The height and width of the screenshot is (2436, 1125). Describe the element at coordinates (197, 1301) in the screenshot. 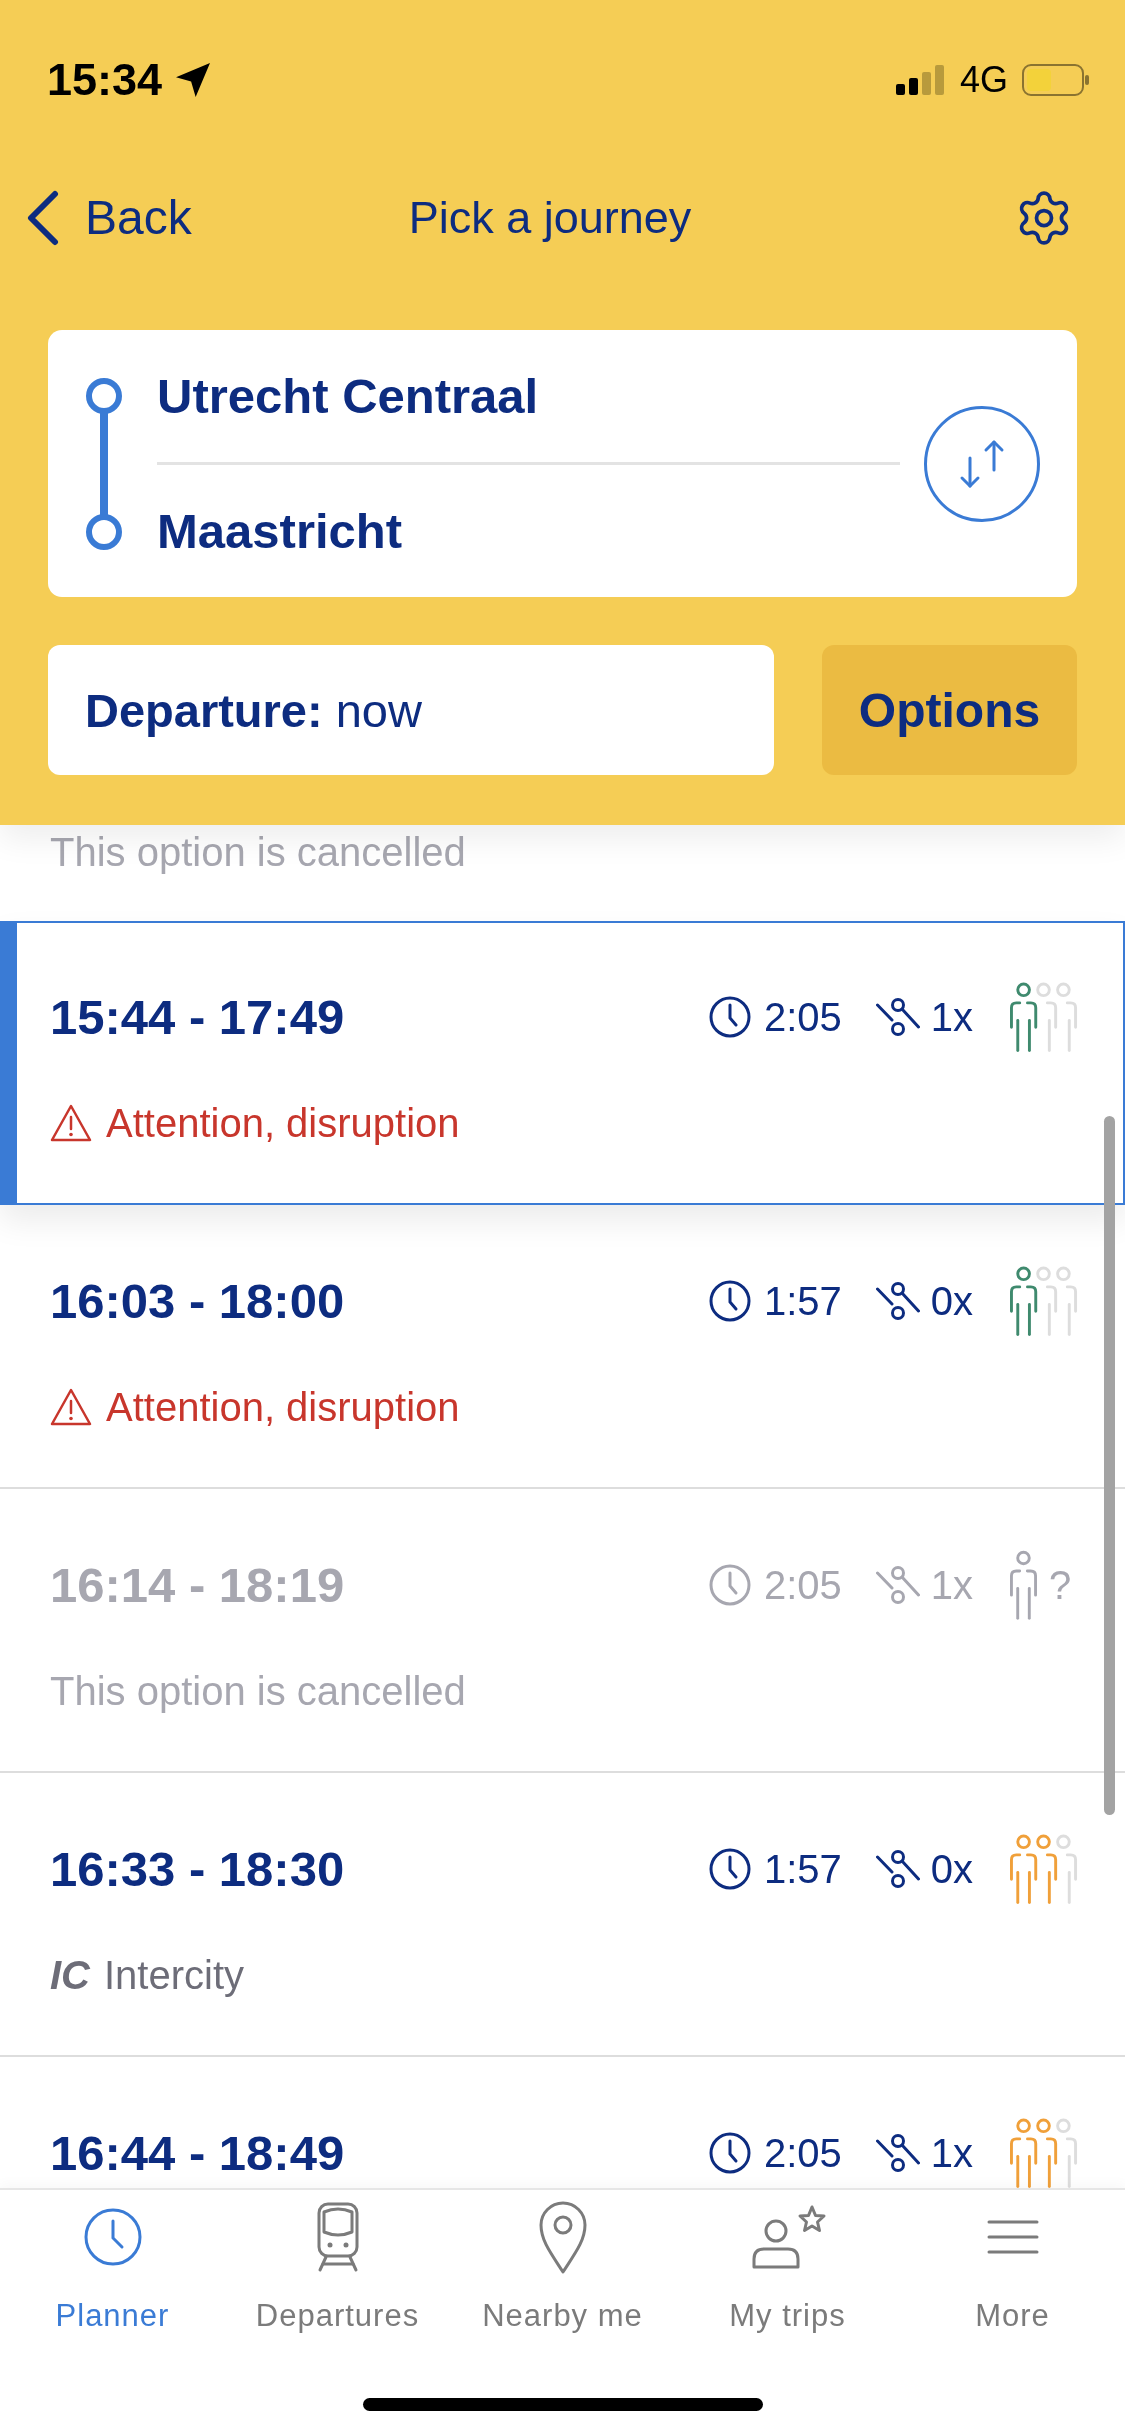

I see `journey-times: 16:03 - 18:00` at that location.